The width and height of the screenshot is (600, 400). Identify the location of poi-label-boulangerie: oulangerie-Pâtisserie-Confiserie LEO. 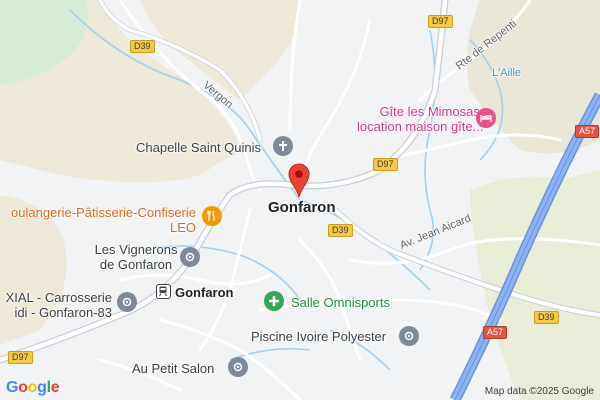
(98, 220).